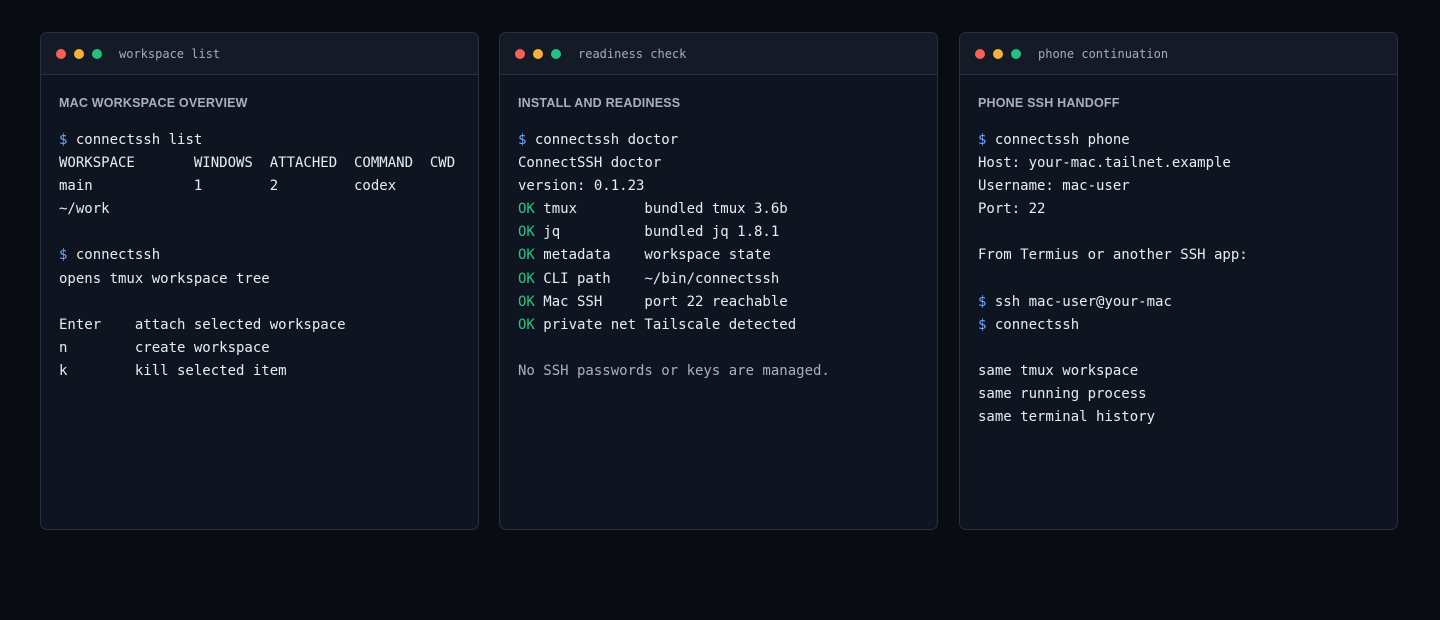 The height and width of the screenshot is (620, 1440). What do you see at coordinates (652, 255) in the screenshot?
I see `check-result-text: metadata workspace state` at bounding box center [652, 255].